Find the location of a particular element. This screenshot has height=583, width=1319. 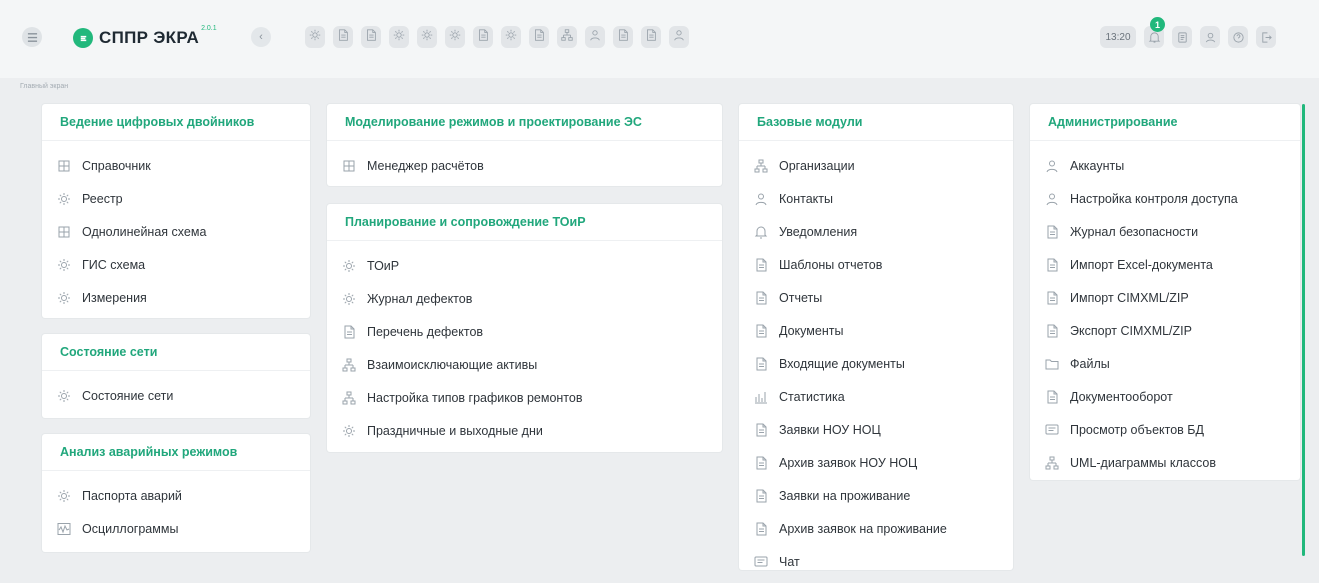

app-version: 2.0.1 is located at coordinates (209, 28).